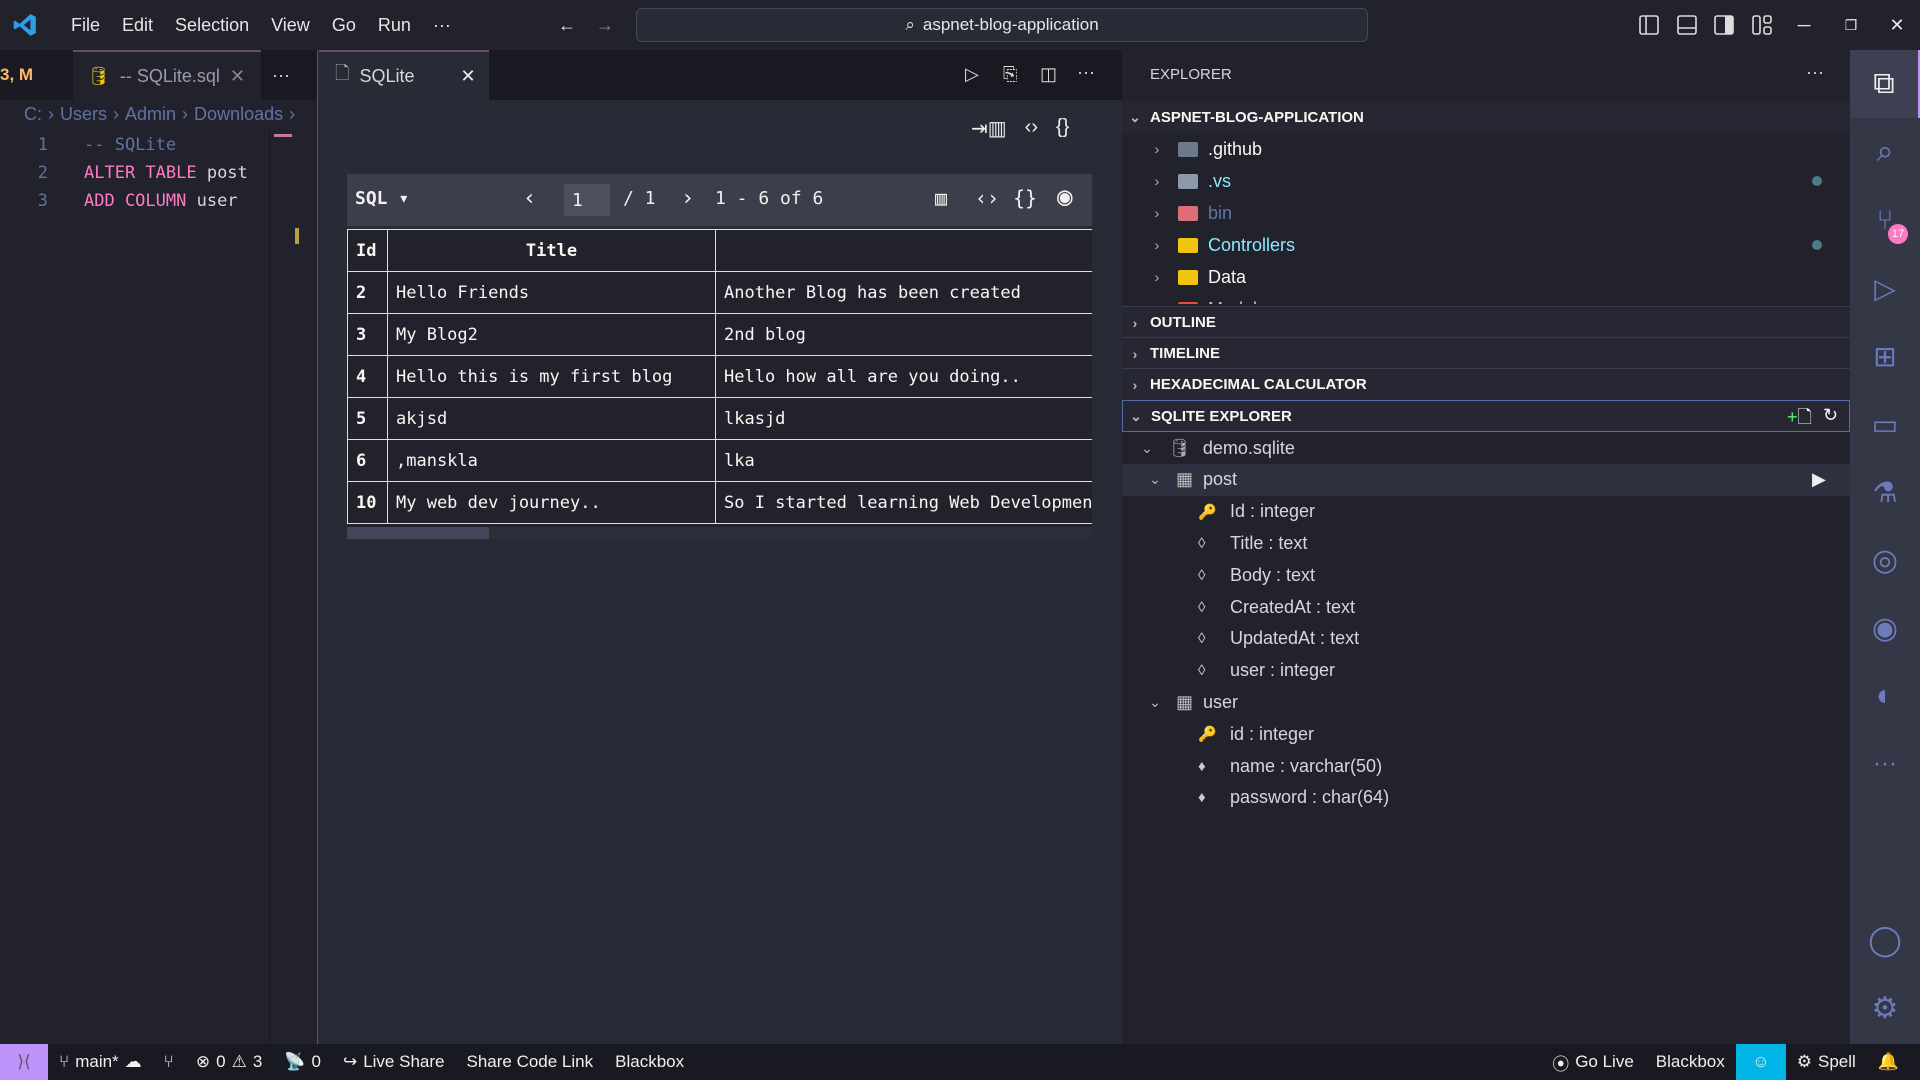  What do you see at coordinates (167, 75) in the screenshot?
I see `tab-sqlite-sql: 🛢 -- SQLite.sql ✕` at bounding box center [167, 75].